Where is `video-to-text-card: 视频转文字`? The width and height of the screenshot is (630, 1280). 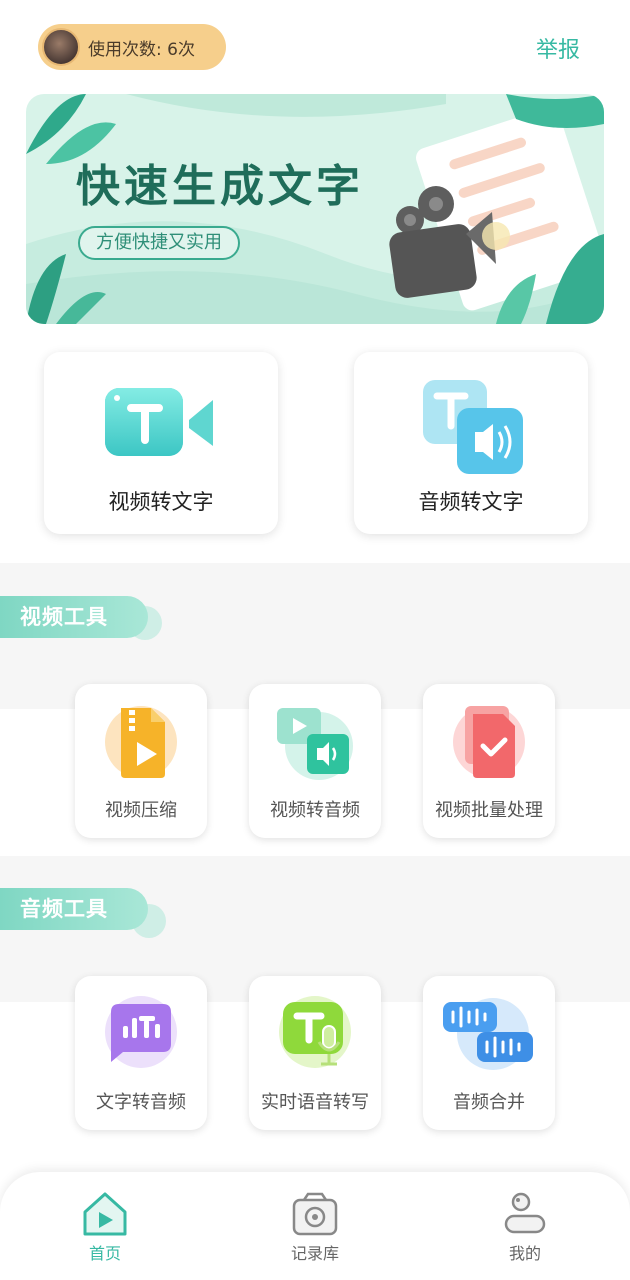
video-to-text-card: 视频转文字 is located at coordinates (161, 443).